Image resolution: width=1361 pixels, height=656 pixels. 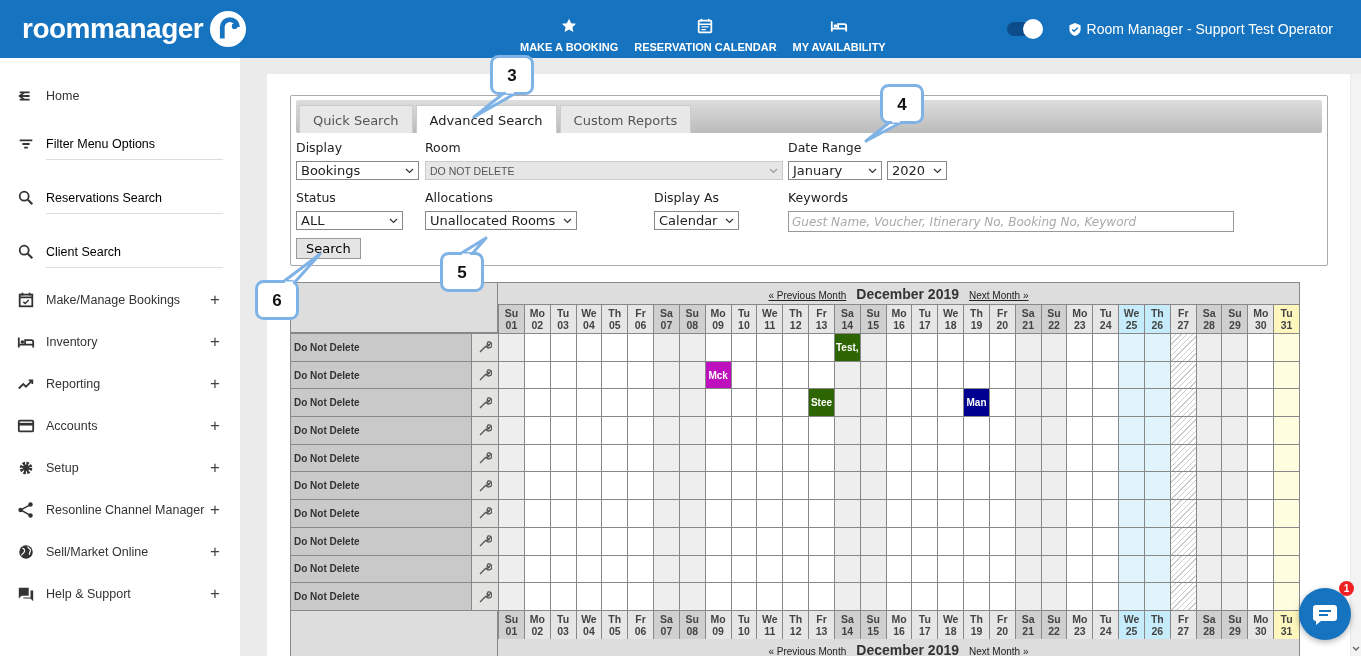 What do you see at coordinates (902, 104) in the screenshot?
I see `callout-number: 4` at bounding box center [902, 104].